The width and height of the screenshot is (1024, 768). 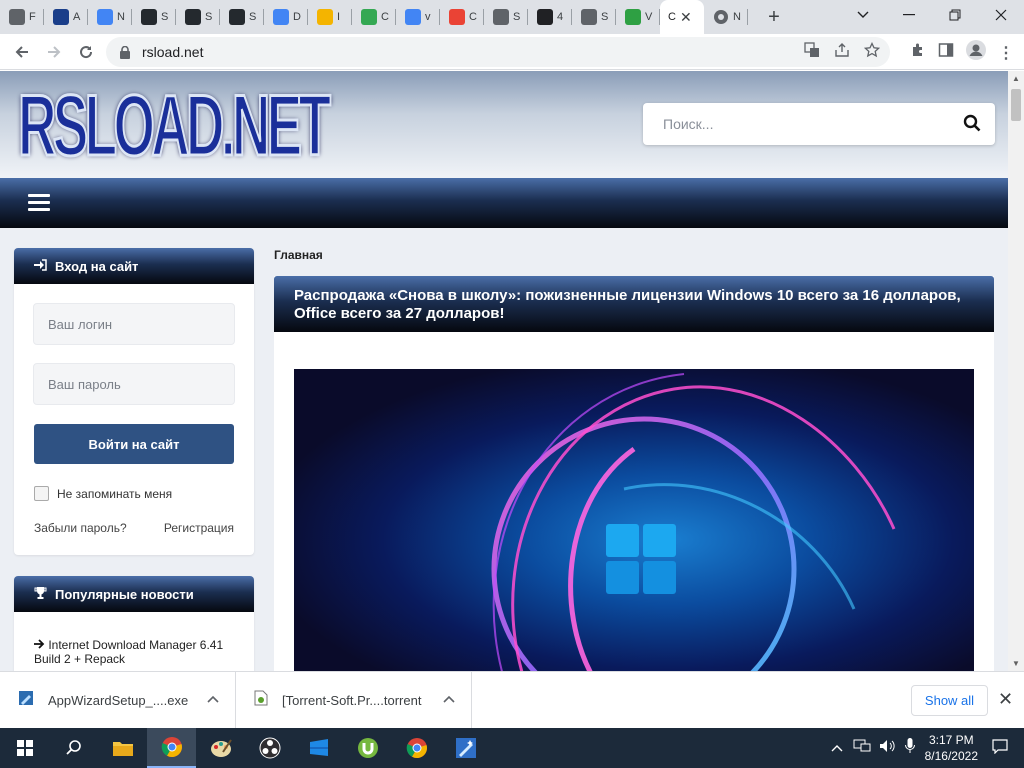 I want to click on login-submit-button: Войти на сайт, so click(x=134, y=444).